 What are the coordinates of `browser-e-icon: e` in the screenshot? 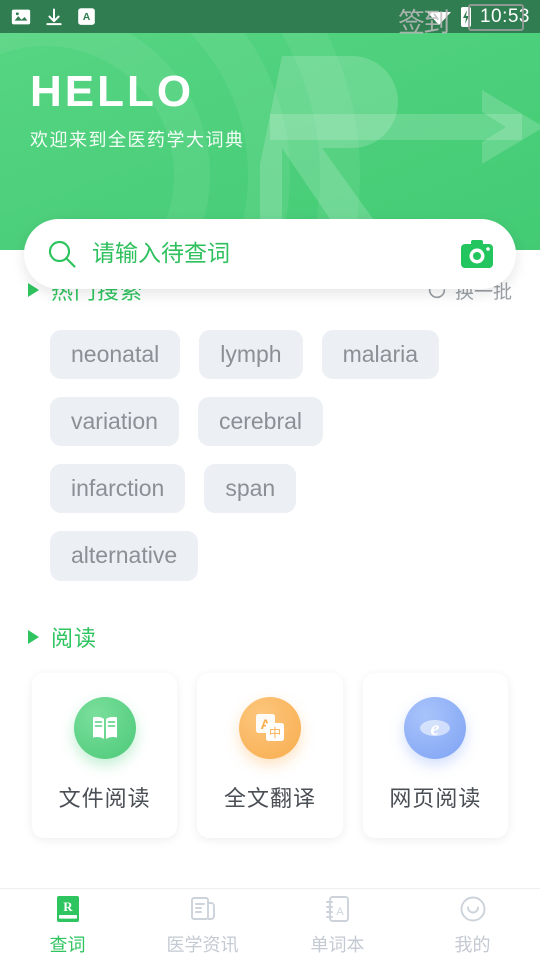 It's located at (435, 728).